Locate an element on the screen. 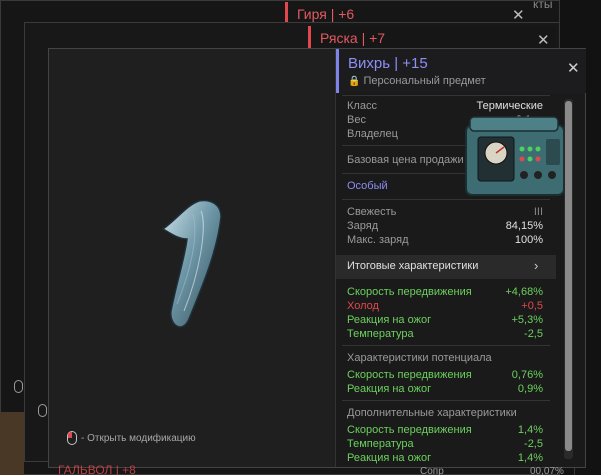 The height and width of the screenshot is (475, 601). window-title-ryaska: Ряска | +7 is located at coordinates (353, 38).